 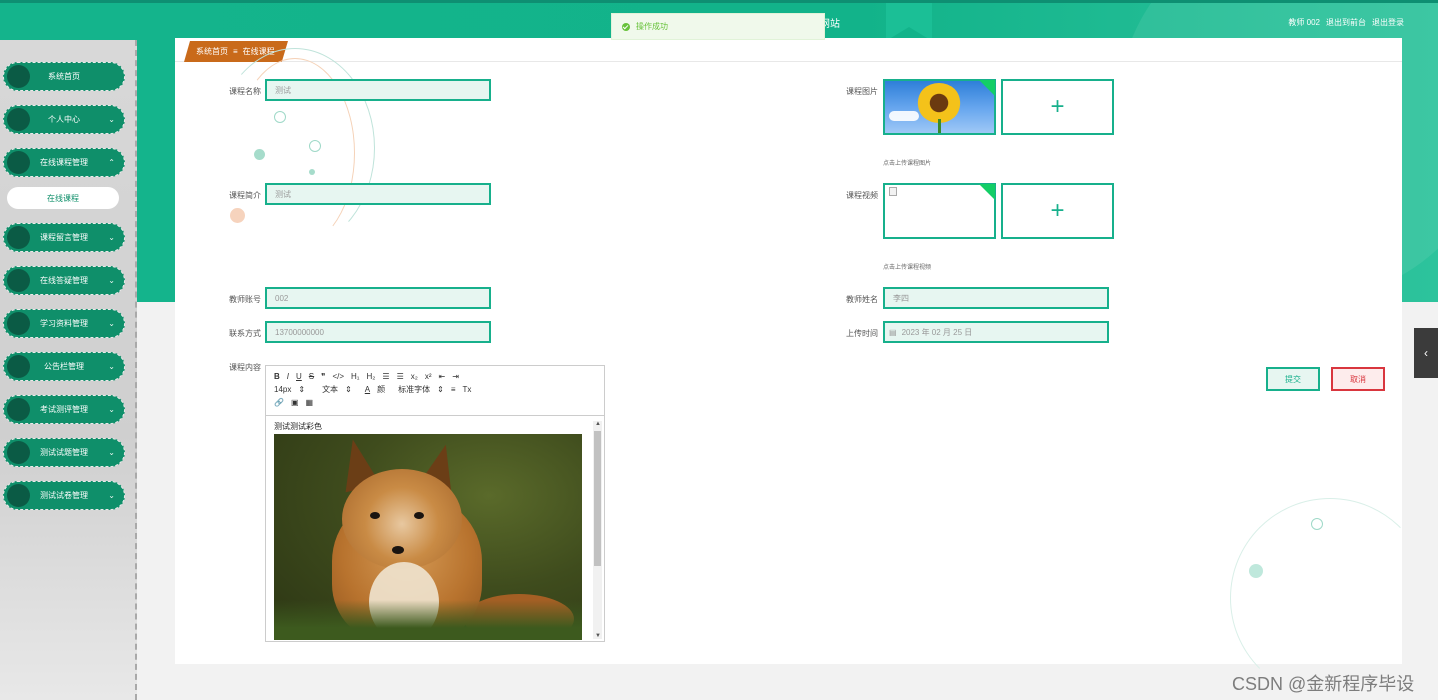 I want to click on video-icon: ▦, so click(x=310, y=402).